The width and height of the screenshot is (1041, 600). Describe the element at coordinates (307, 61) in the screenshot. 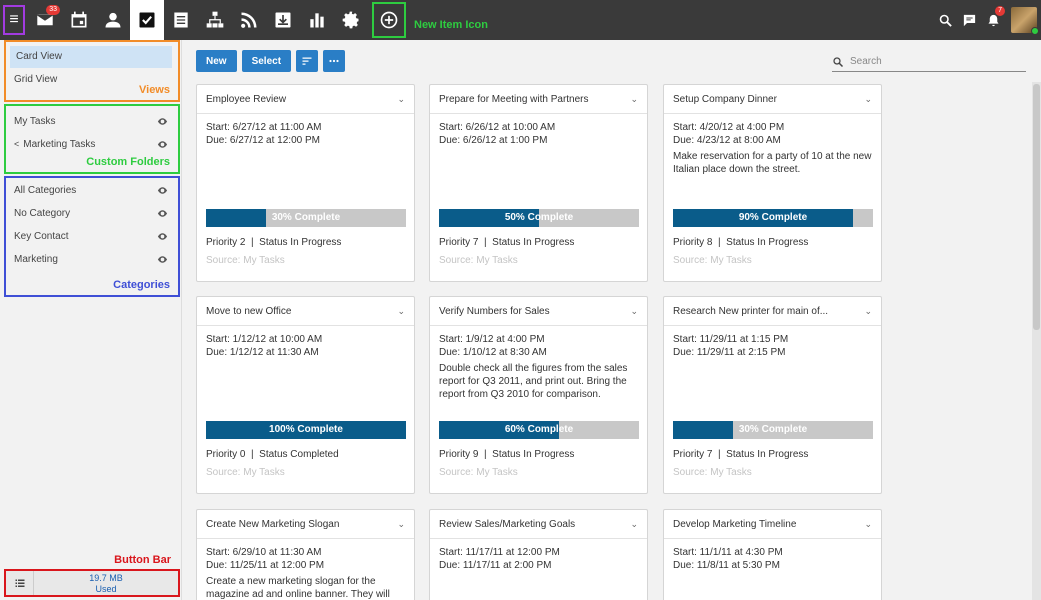

I see `sort-button` at that location.